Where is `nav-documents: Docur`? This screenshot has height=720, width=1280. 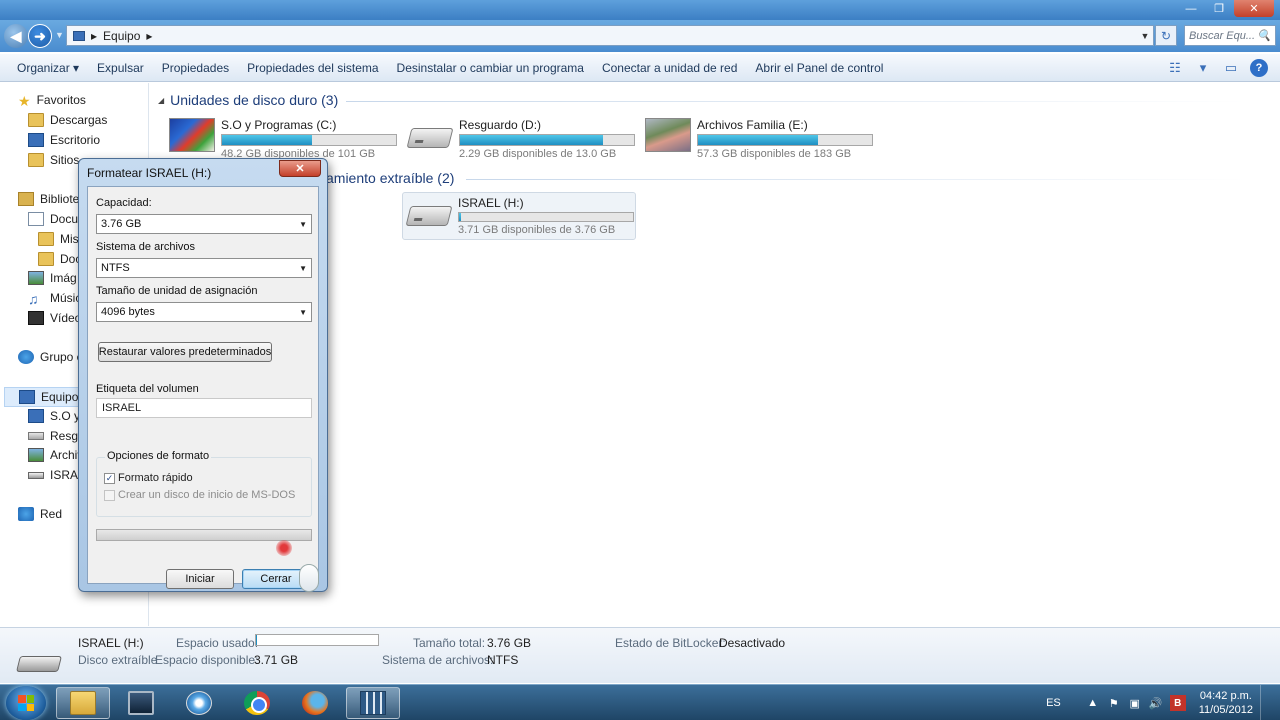
nav-documents: Docur is located at coordinates (55, 219).